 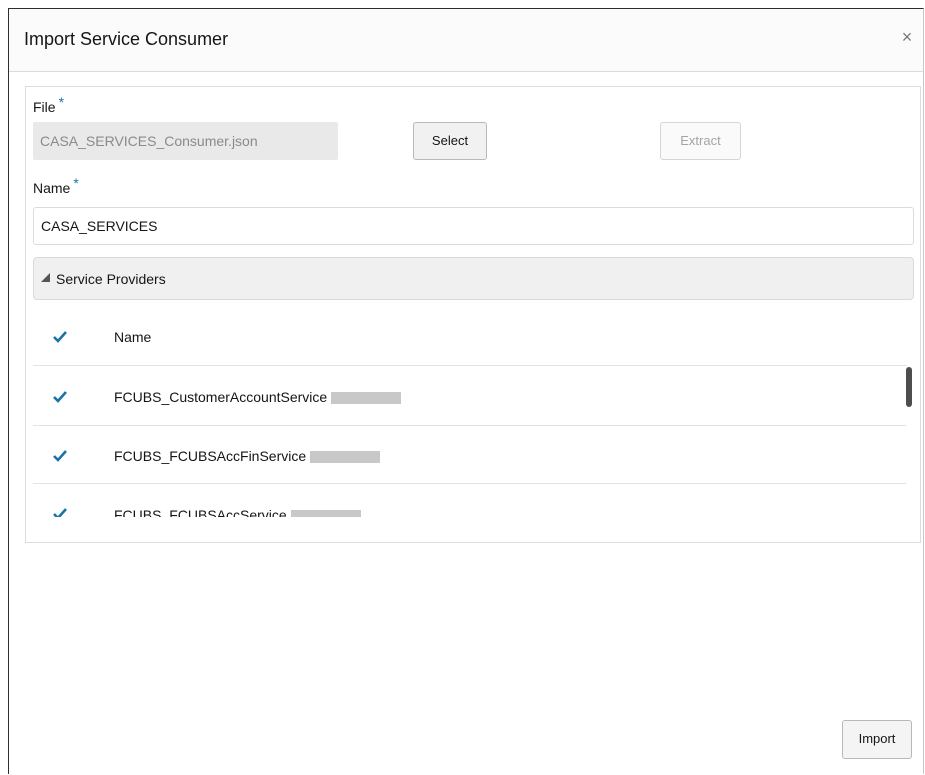 What do you see at coordinates (473, 226) in the screenshot?
I see `name-input: CASA_SERVICES` at bounding box center [473, 226].